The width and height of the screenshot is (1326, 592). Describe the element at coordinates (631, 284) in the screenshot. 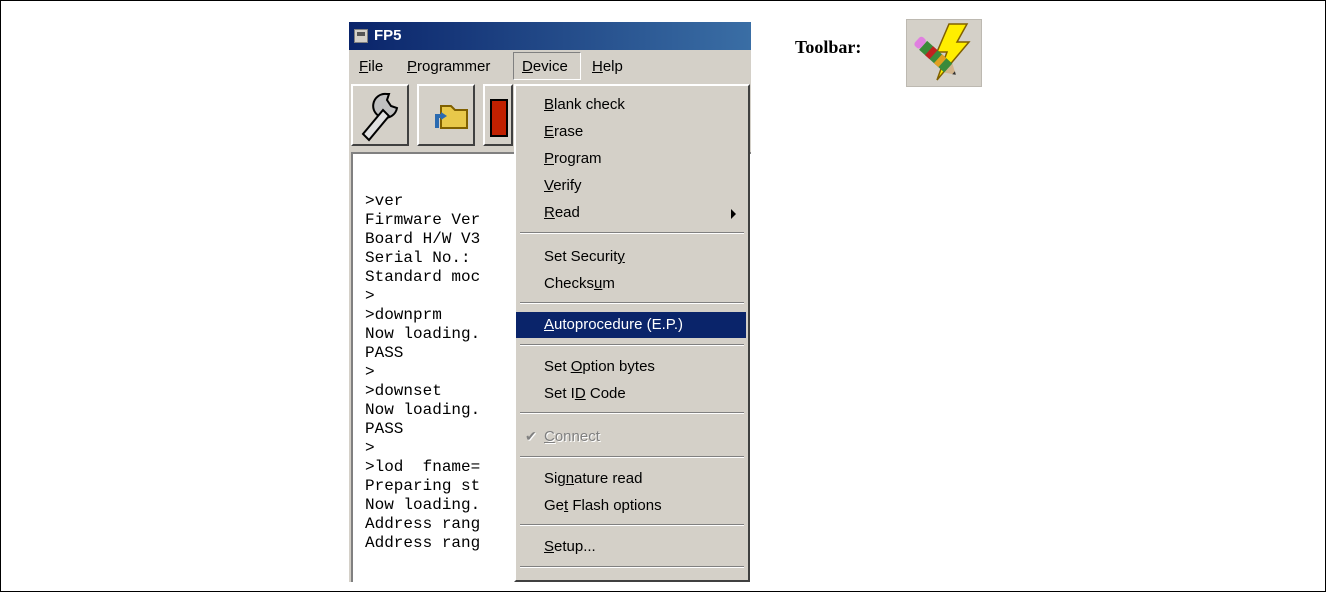

I see `menu-item-checksum: Checksum` at that location.